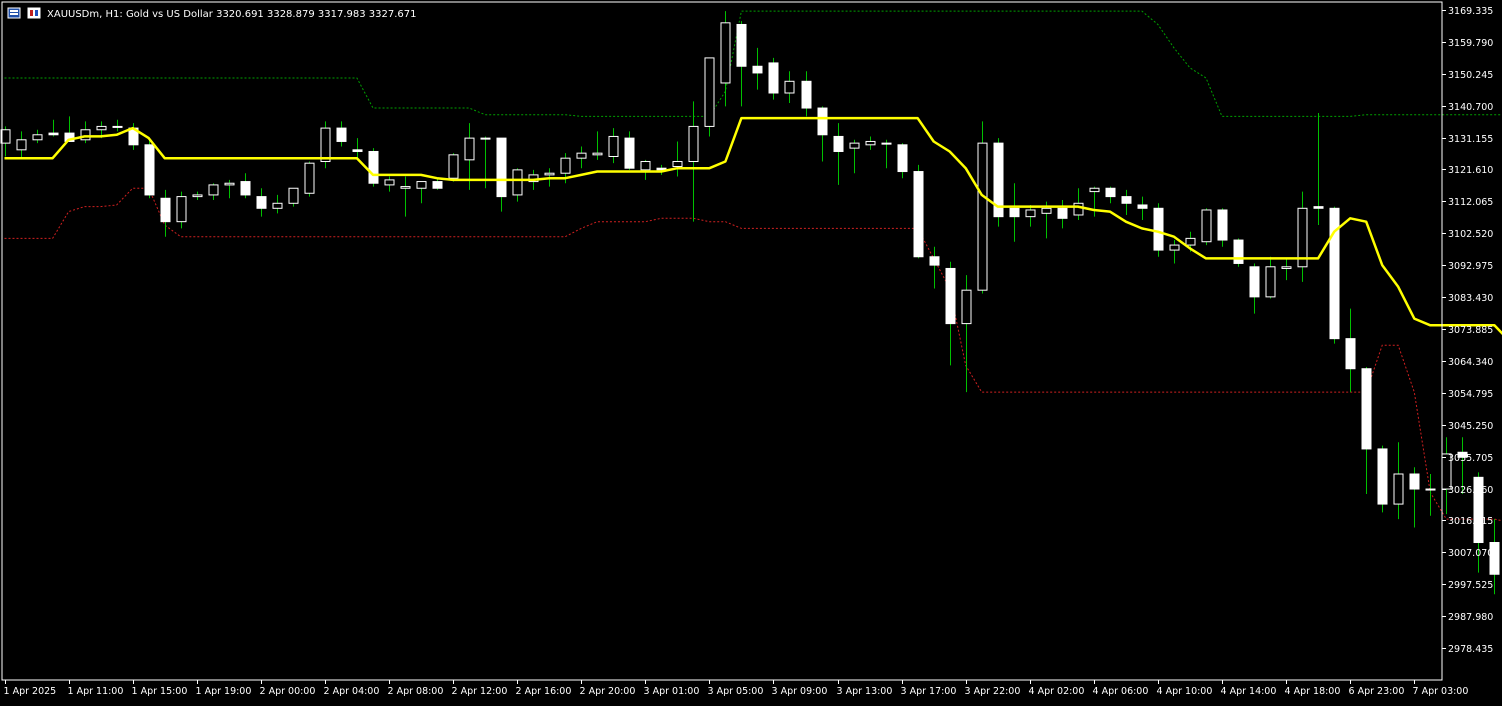 This screenshot has height=706, width=1502. What do you see at coordinates (544, 691) in the screenshot?
I see `x-tick-label: 2 Apr 16:00` at bounding box center [544, 691].